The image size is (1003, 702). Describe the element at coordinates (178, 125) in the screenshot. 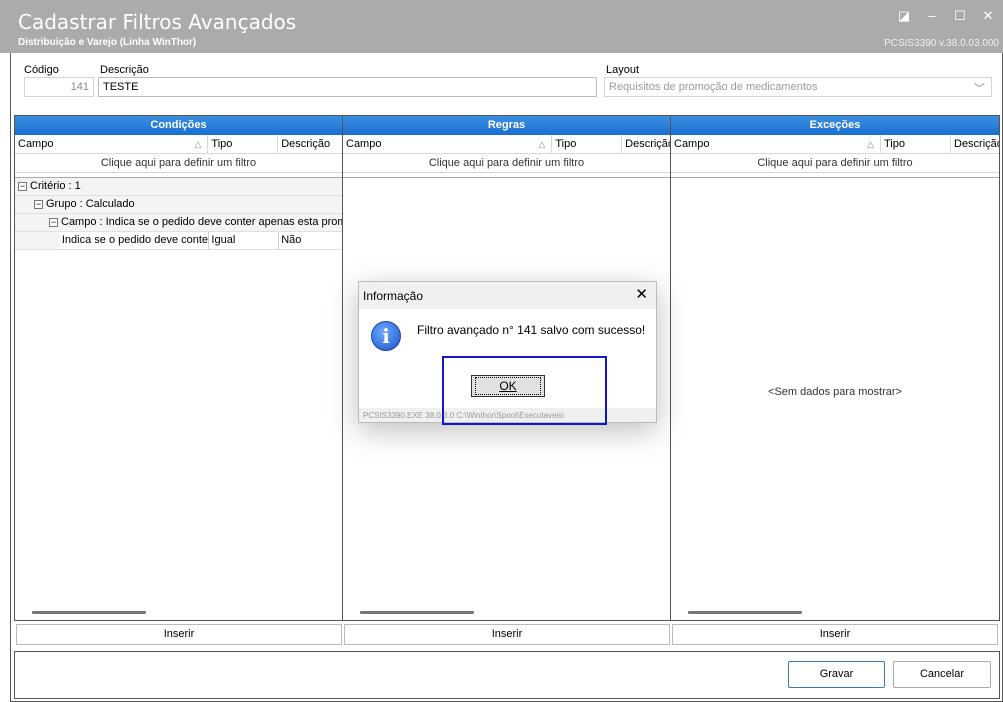

I see `condicoes-header: Condições` at that location.